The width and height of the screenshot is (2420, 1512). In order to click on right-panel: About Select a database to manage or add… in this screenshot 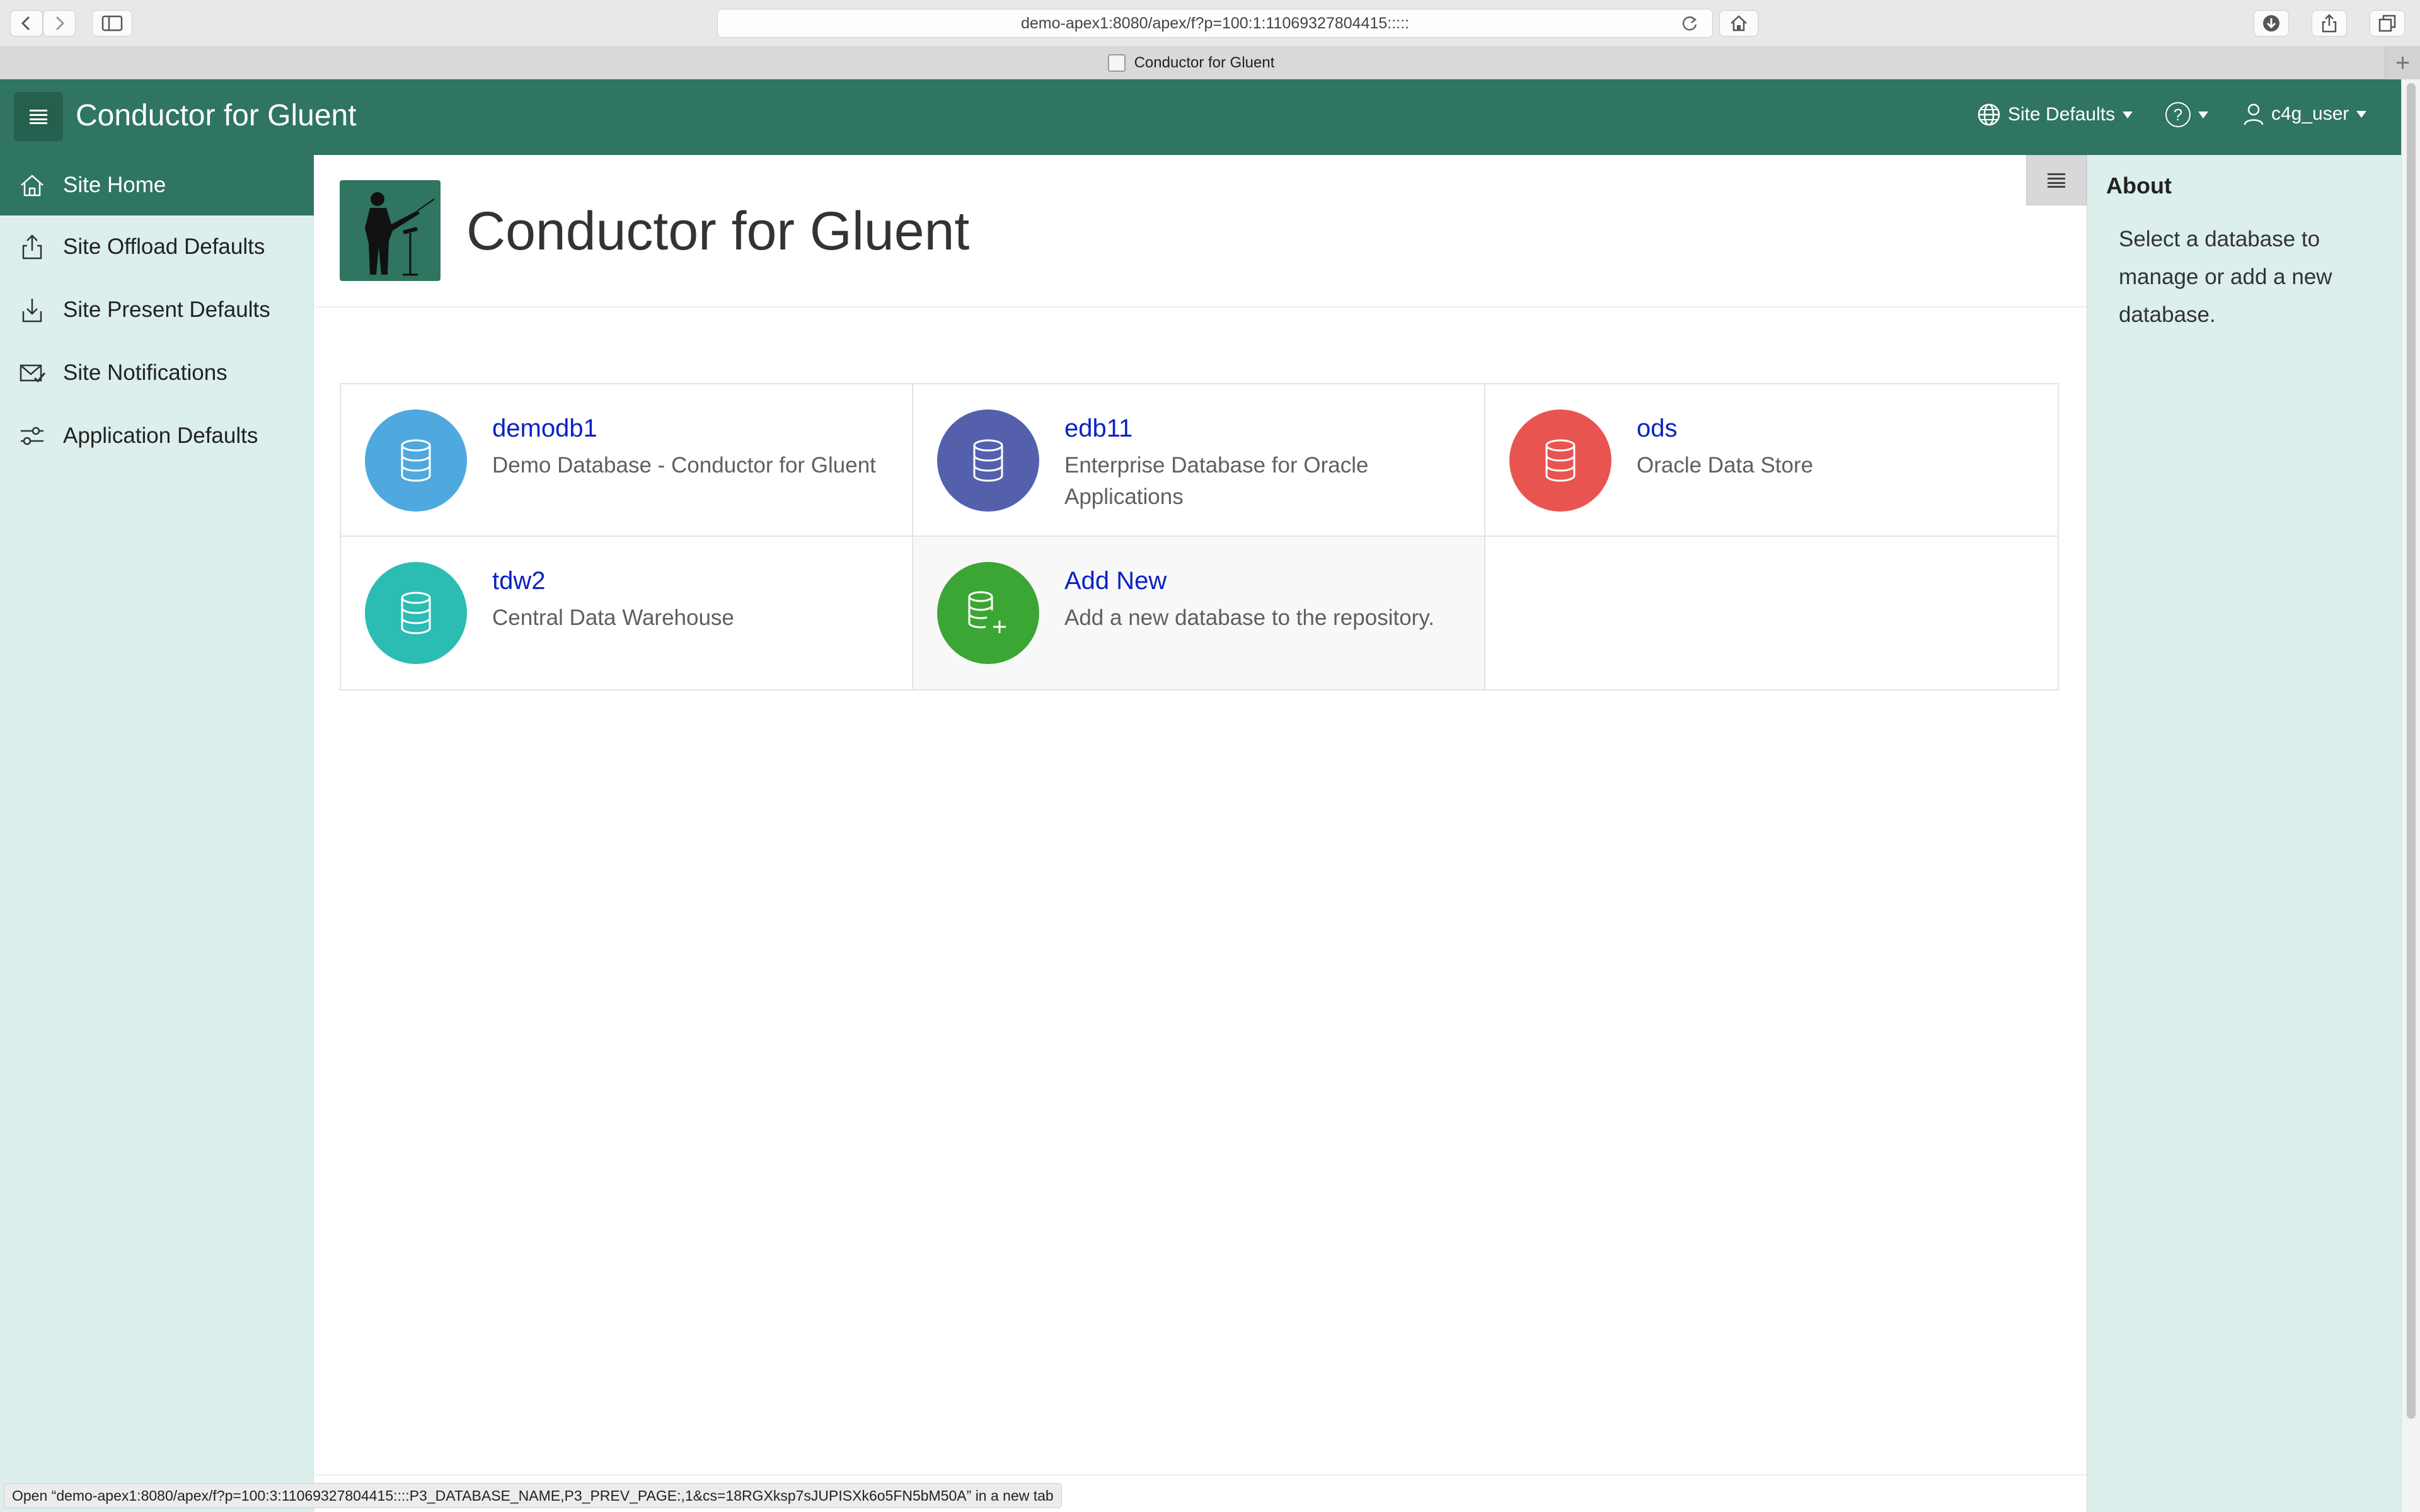, I will do `click(2244, 833)`.